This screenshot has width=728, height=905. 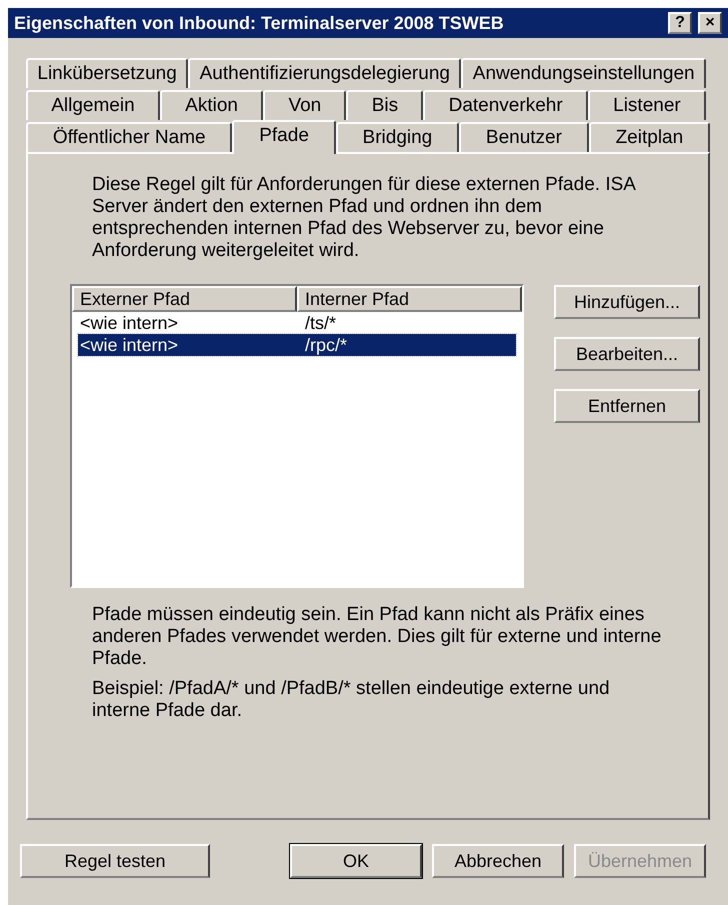 I want to click on tab: Zeitplan, so click(x=649, y=137).